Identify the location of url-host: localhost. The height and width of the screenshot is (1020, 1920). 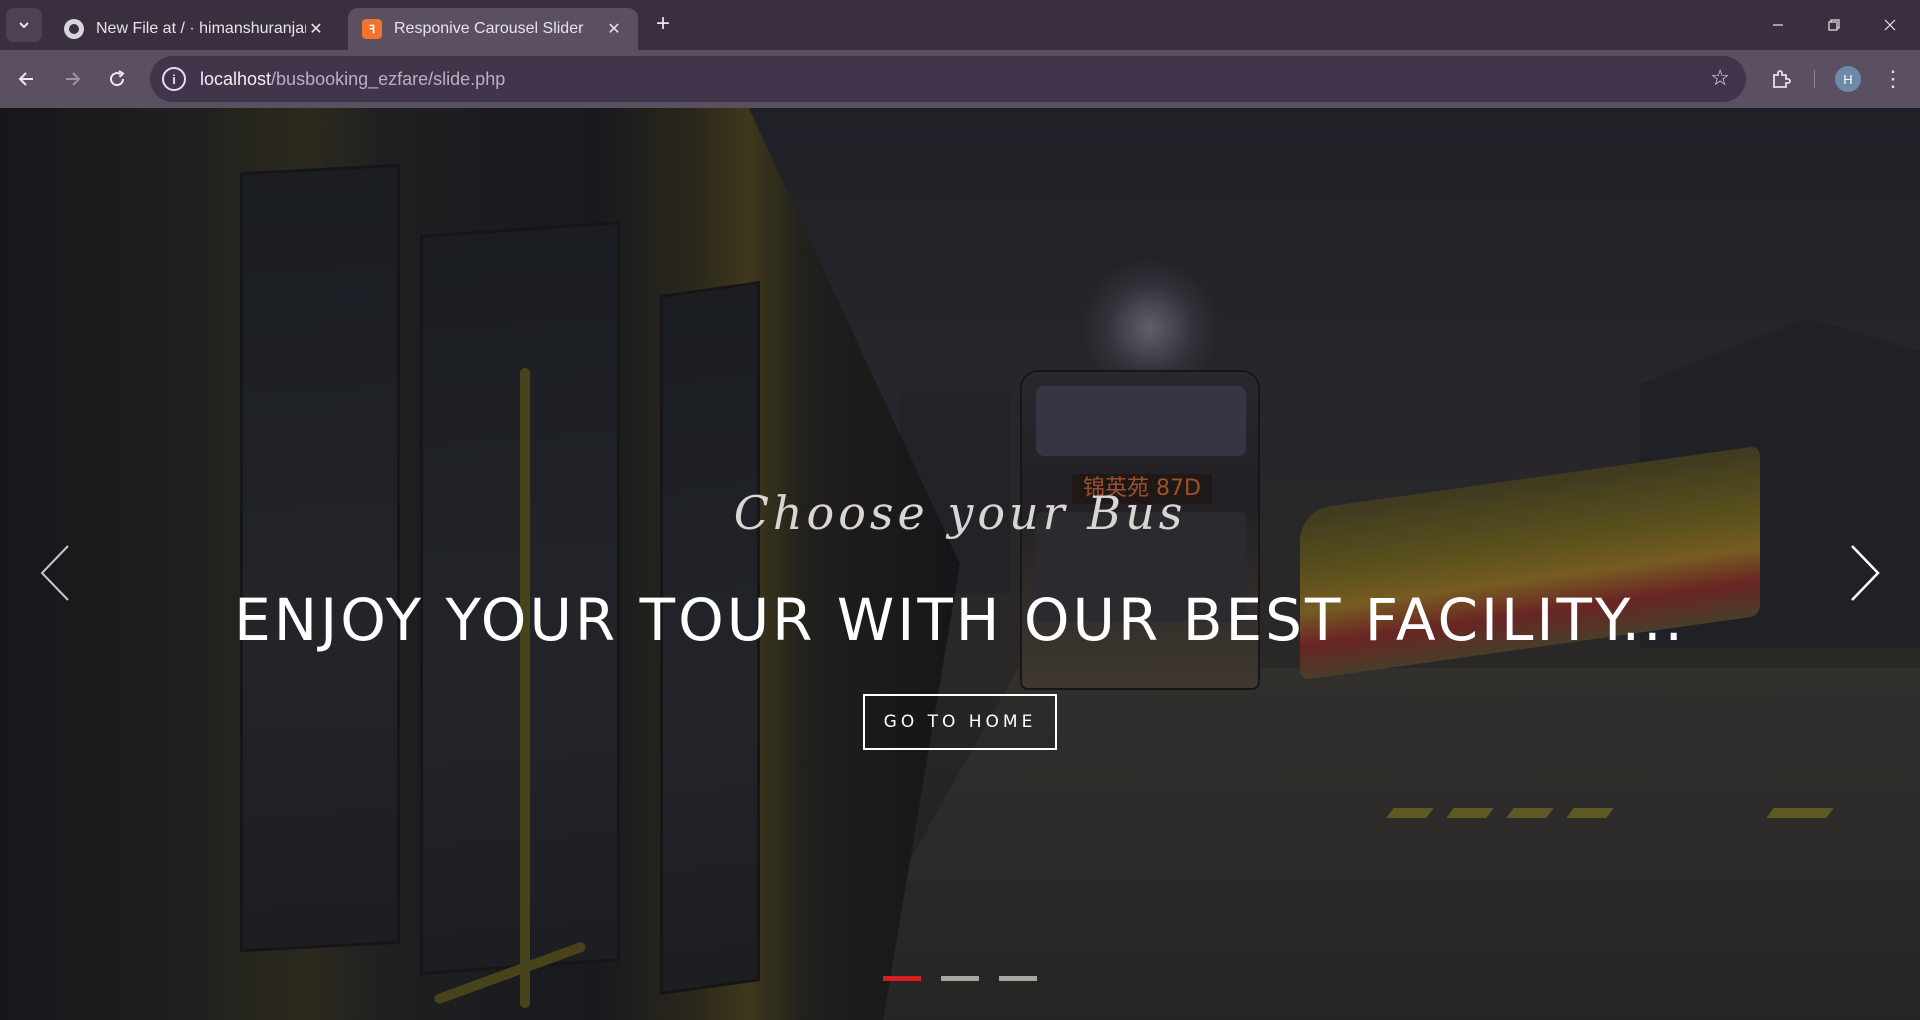
(236, 78).